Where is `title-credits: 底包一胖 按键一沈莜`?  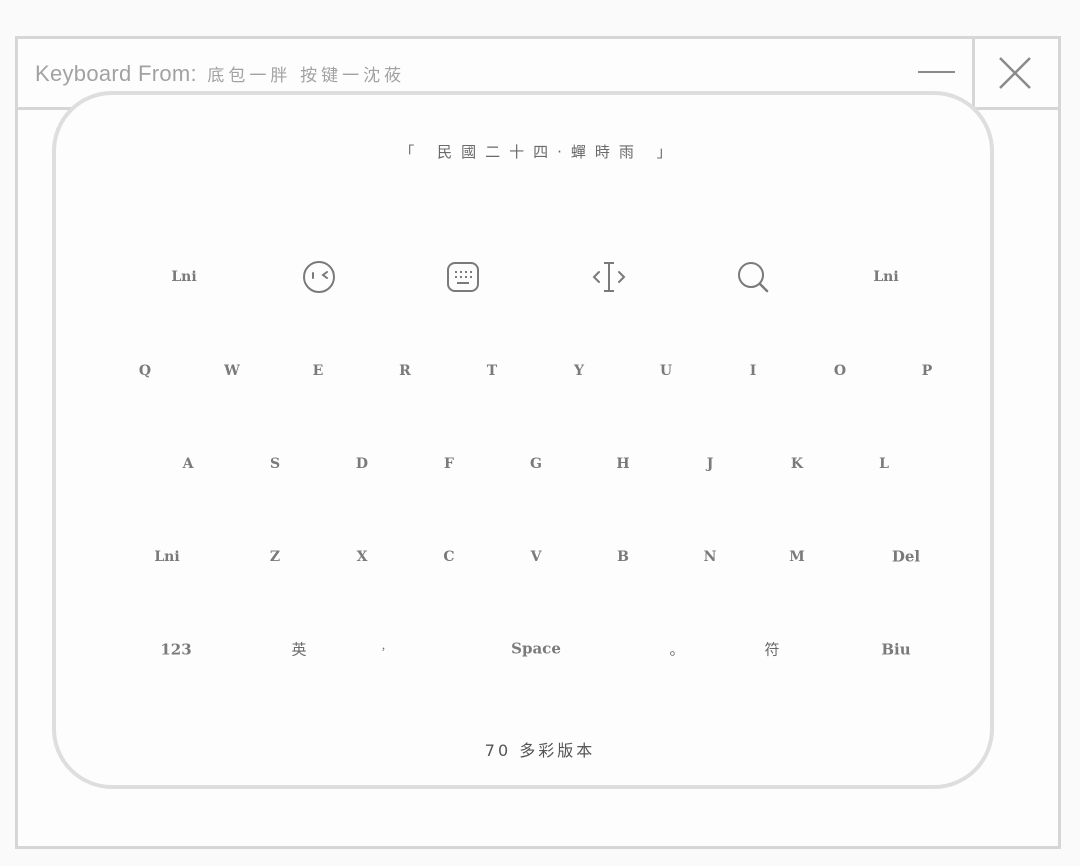 title-credits: 底包一胖 按键一沈莜 is located at coordinates (306, 75).